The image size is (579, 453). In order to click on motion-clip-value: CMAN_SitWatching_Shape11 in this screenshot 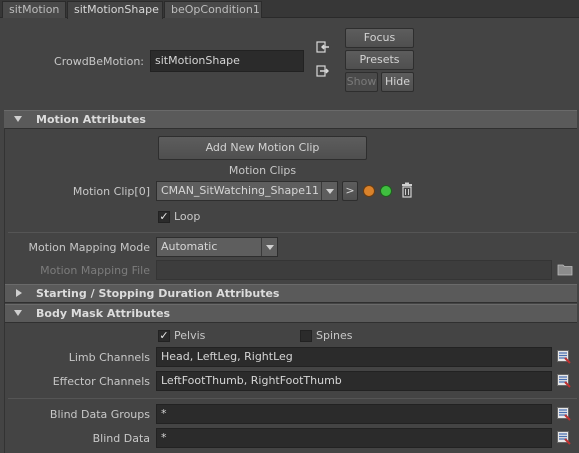, I will do `click(240, 190)`.